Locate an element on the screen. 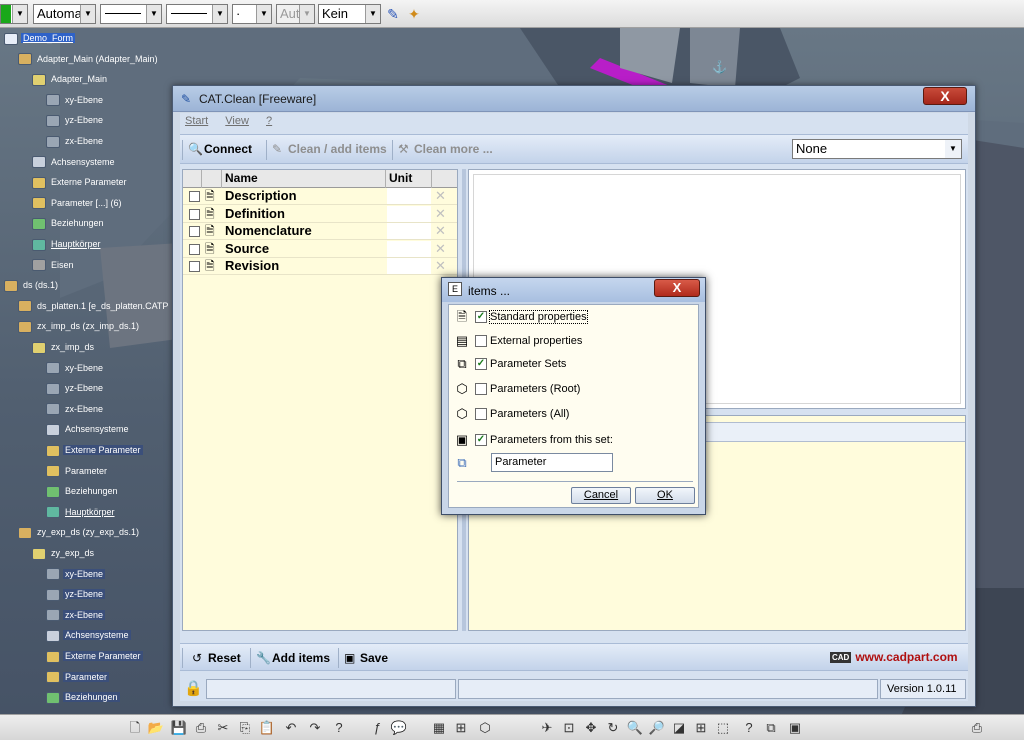 The height and width of the screenshot is (740, 1024). tree-node: zx_imp_ds (zx_imp_ds.1) is located at coordinates (79, 326).